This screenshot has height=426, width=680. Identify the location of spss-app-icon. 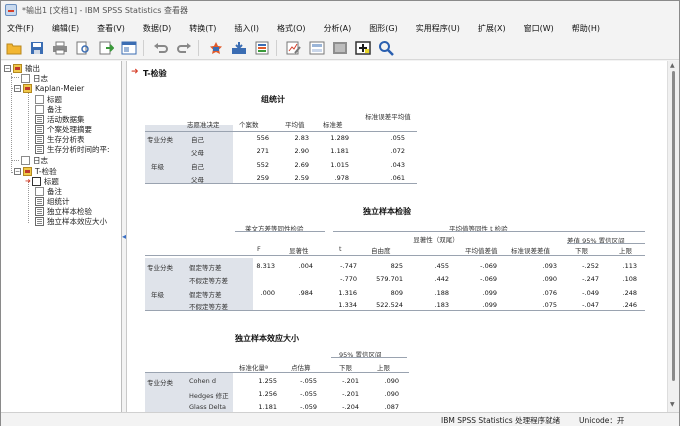
(11, 10).